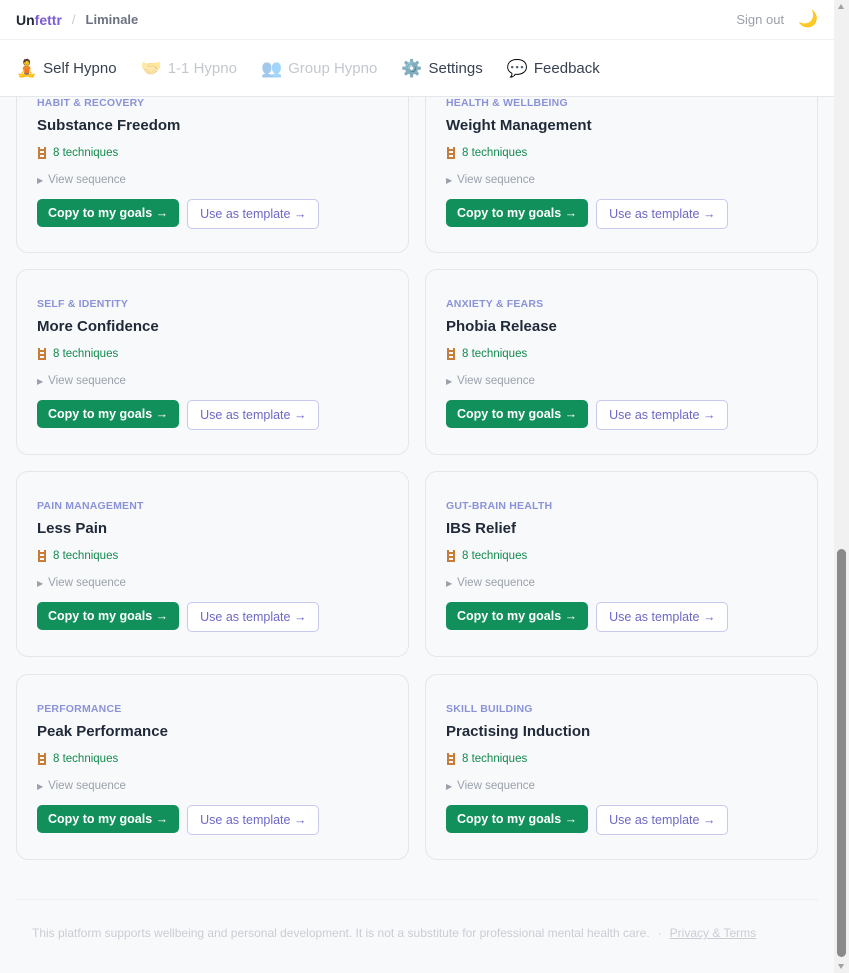  I want to click on scroll-down-arrow-icon, so click(841, 966).